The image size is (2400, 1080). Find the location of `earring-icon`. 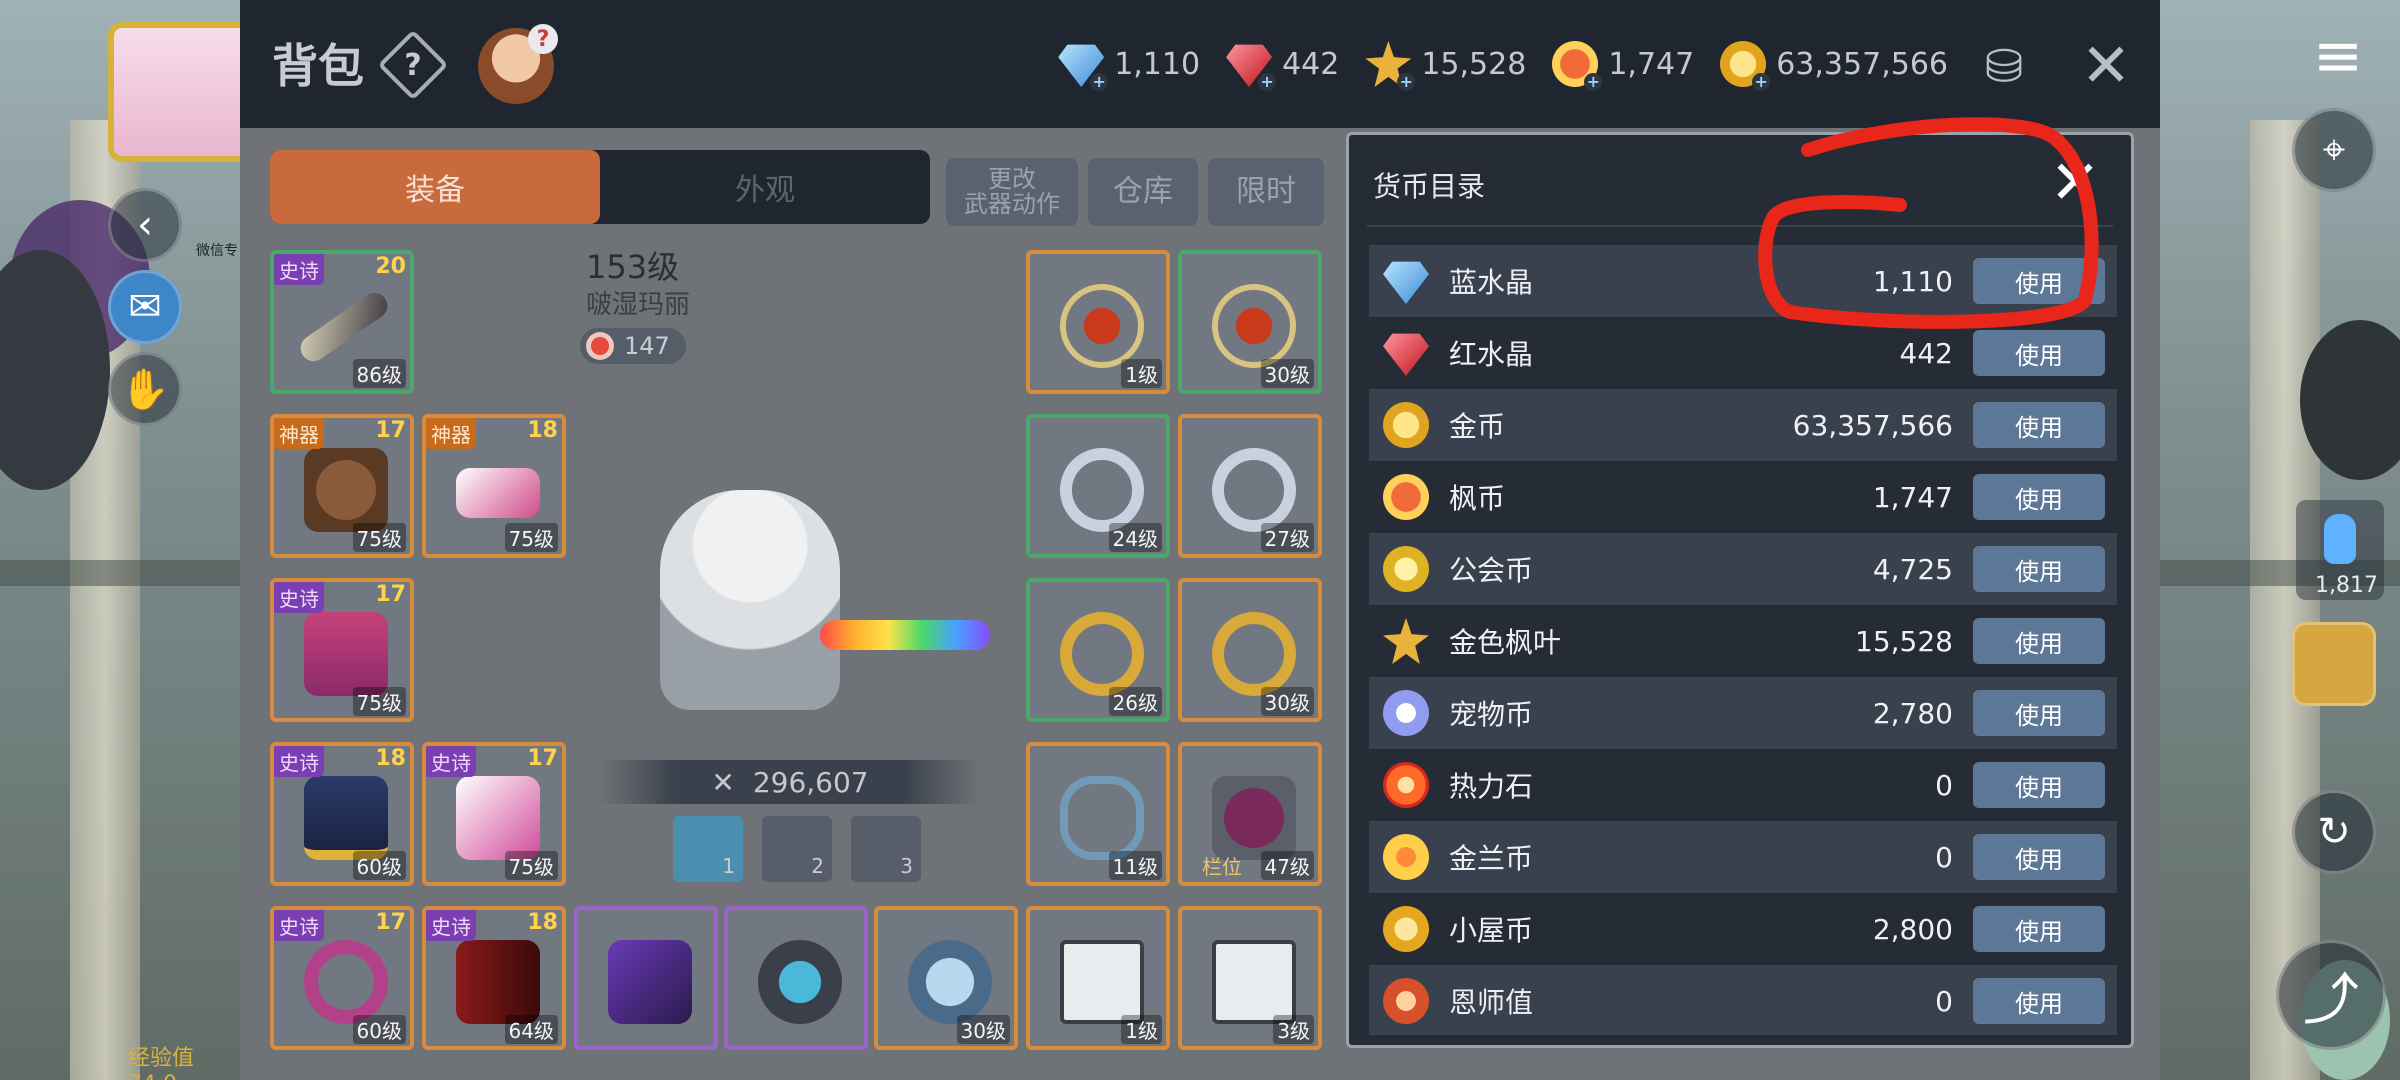

earring-icon is located at coordinates (1102, 818).